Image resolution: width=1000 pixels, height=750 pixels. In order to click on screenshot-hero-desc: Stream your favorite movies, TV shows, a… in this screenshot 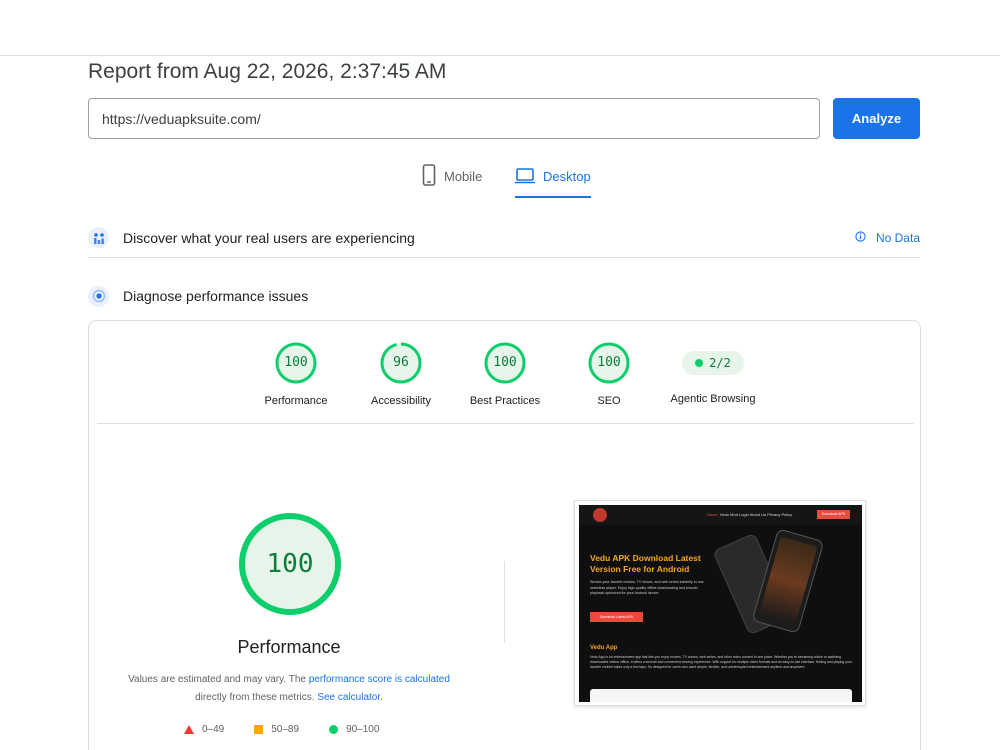, I will do `click(647, 587)`.